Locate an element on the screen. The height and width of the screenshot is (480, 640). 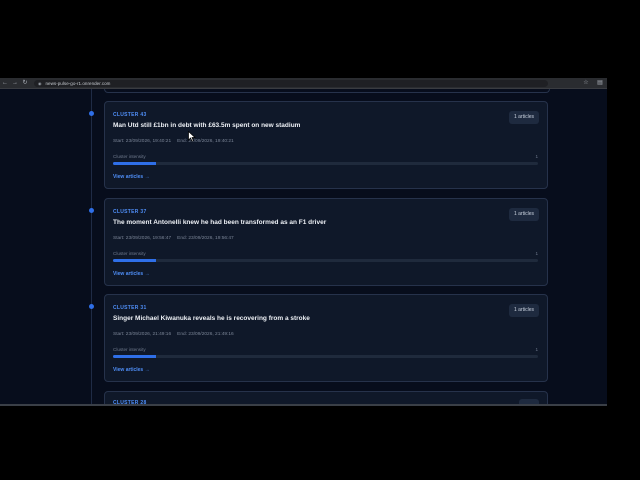
timeline-line is located at coordinates (91, 247).